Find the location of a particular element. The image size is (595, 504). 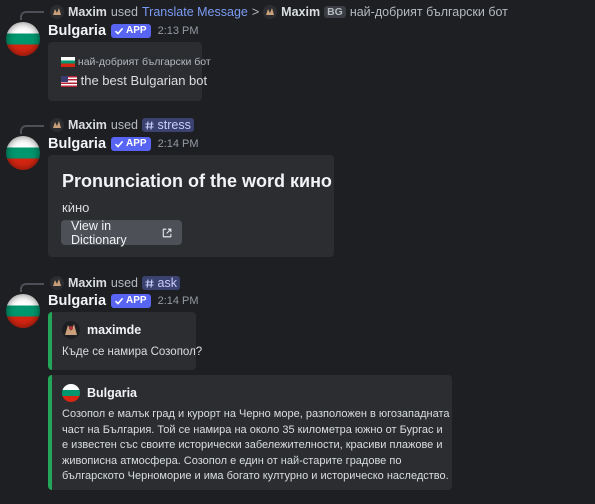

view-in-dictionary-button: View in Dictionary is located at coordinates (121, 233).